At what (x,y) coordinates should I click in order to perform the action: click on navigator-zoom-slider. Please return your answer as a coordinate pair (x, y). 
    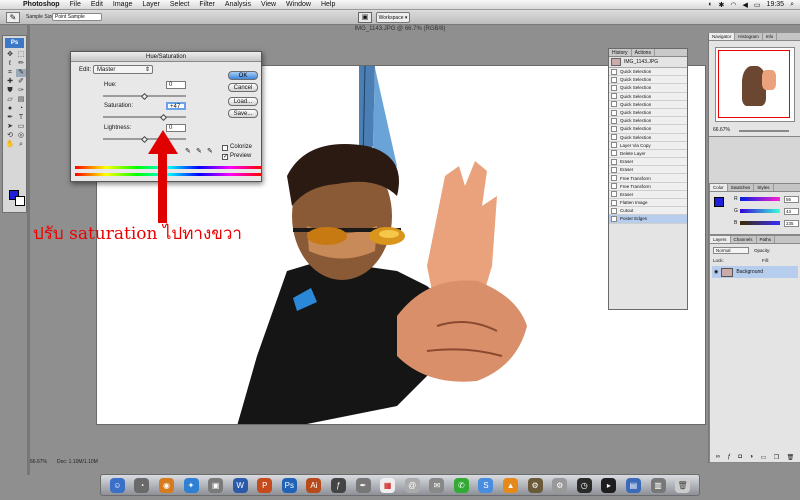
    Looking at the image, I should click on (764, 131).